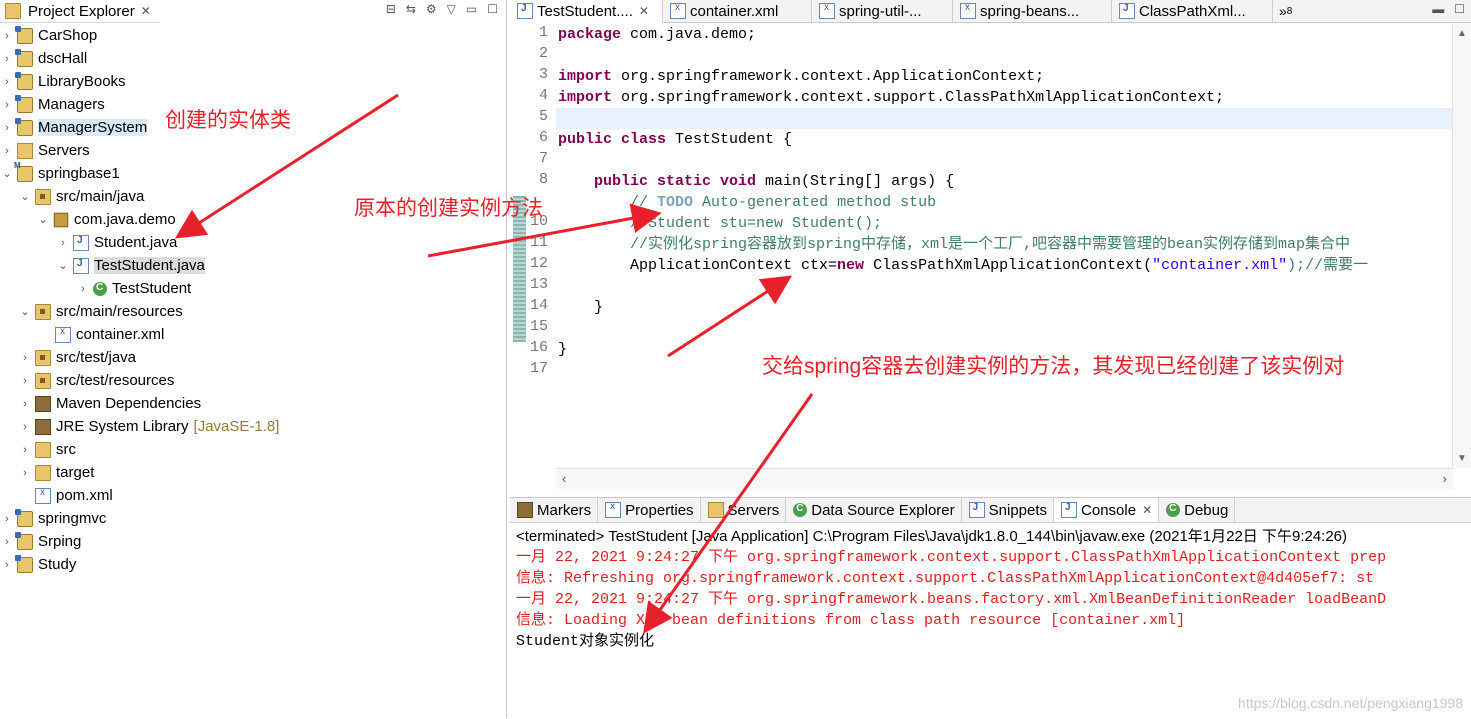 Image resolution: width=1471 pixels, height=719 pixels. Describe the element at coordinates (100, 311) in the screenshot. I see `tree-item-src-main-resources: ⌄ src/main/resources` at that location.